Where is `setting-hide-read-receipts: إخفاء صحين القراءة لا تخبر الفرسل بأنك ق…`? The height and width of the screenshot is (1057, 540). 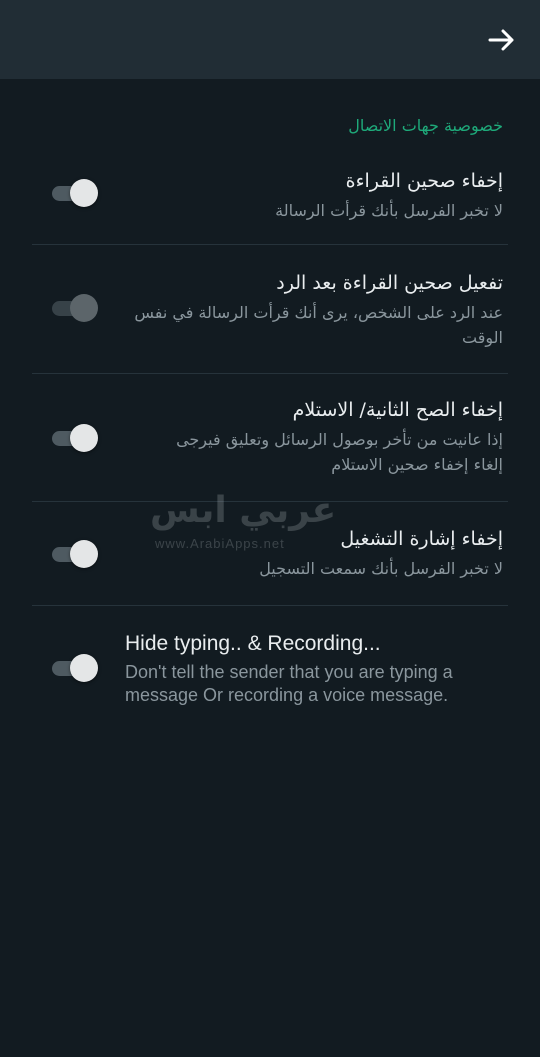
setting-hide-read-receipts: إخفاء صحين القراءة لا تخبر الفرسل بأنك ق… is located at coordinates (270, 202).